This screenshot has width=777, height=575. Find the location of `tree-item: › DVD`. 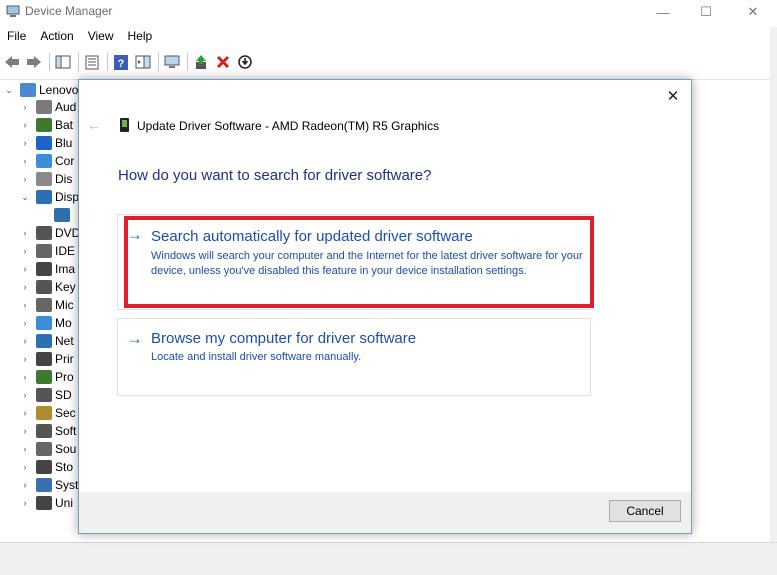

tree-item: › DVD is located at coordinates (50, 233).